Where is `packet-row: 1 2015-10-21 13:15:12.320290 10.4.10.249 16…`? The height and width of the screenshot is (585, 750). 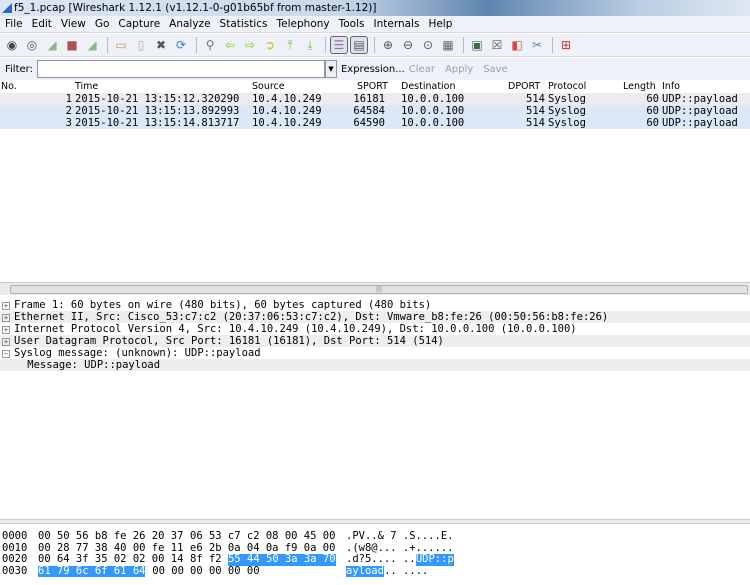 packet-row: 1 2015-10-21 13:15:12.320290 10.4.10.249 16… is located at coordinates (375, 99).